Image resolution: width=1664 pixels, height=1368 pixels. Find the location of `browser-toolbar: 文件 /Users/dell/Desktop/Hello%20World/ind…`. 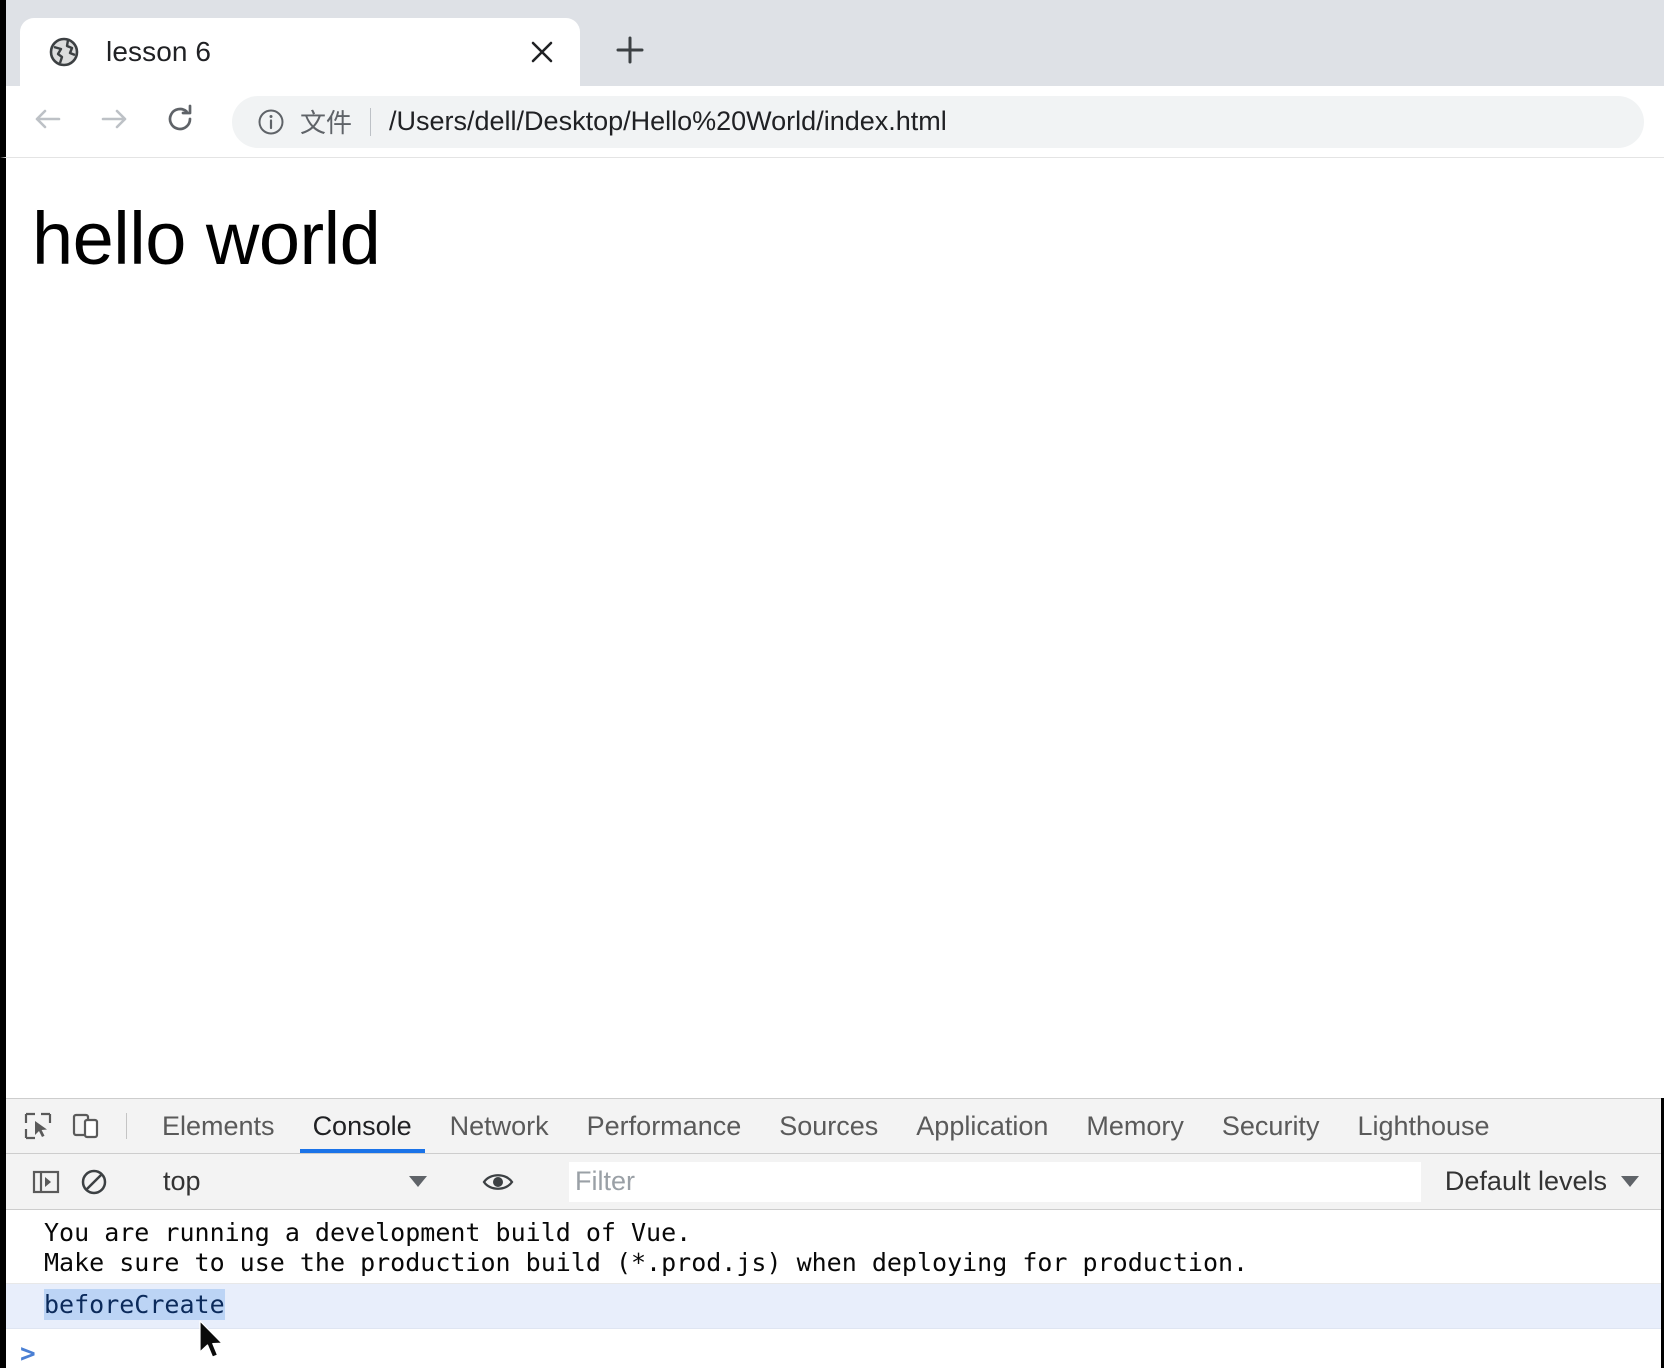

browser-toolbar: 文件 /Users/dell/Desktop/Hello%20World/ind… is located at coordinates (832, 122).